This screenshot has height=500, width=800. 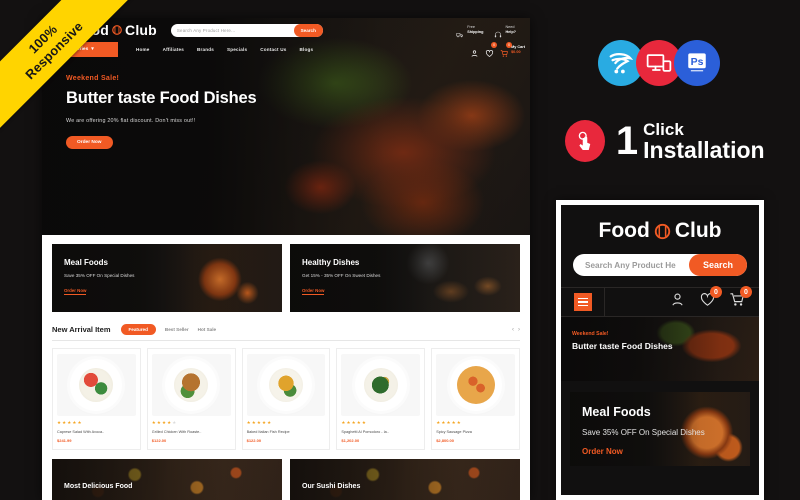 I want to click on free-shipping-info: Free Shipping, so click(x=469, y=31).